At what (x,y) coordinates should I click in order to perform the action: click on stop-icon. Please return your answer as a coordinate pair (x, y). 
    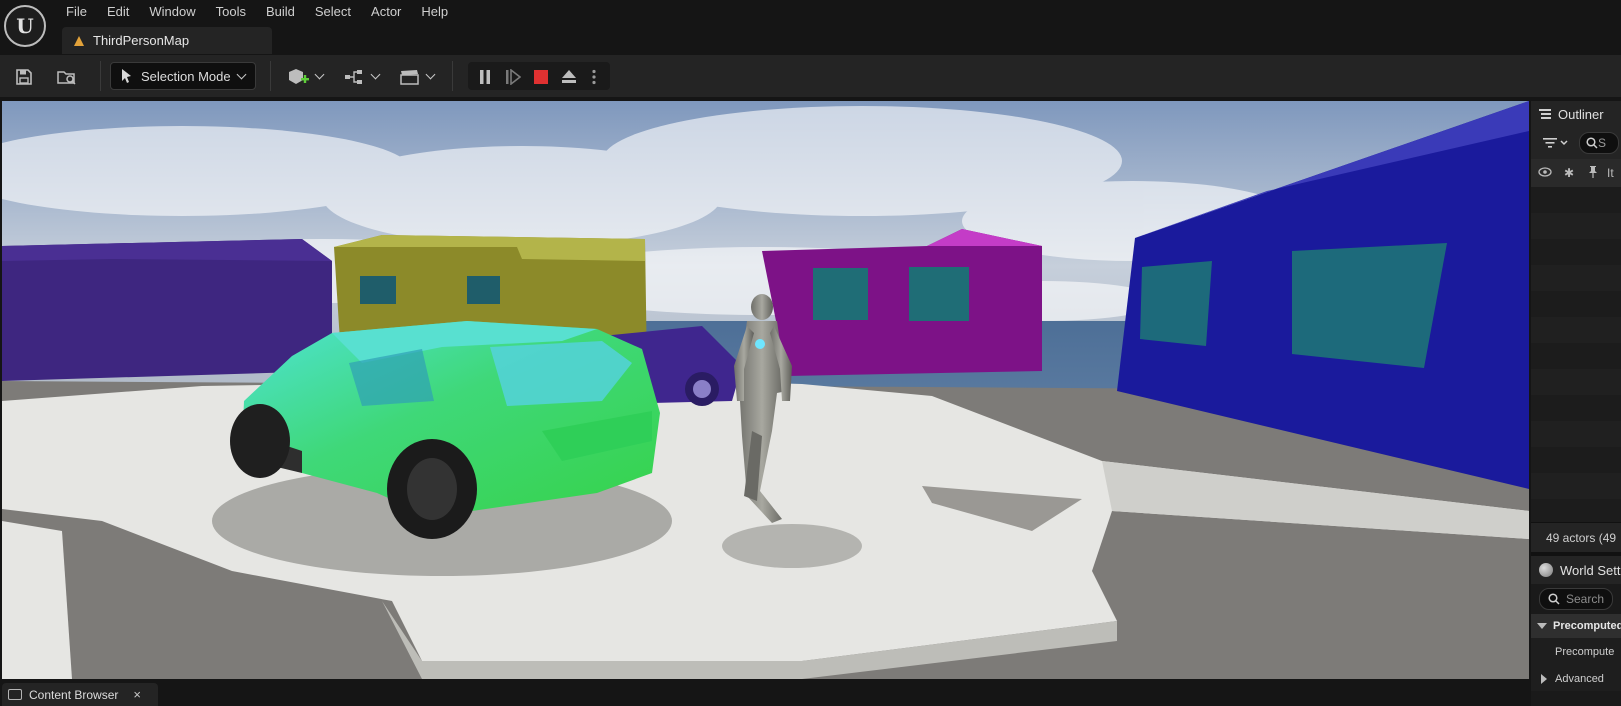
    Looking at the image, I should click on (541, 76).